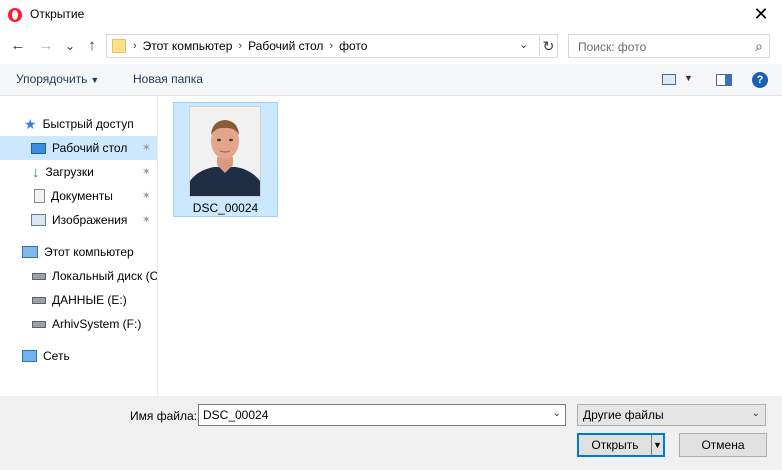 This screenshot has height=470, width=782. I want to click on file-type-select: Другие файлы ⌄, so click(671, 415).